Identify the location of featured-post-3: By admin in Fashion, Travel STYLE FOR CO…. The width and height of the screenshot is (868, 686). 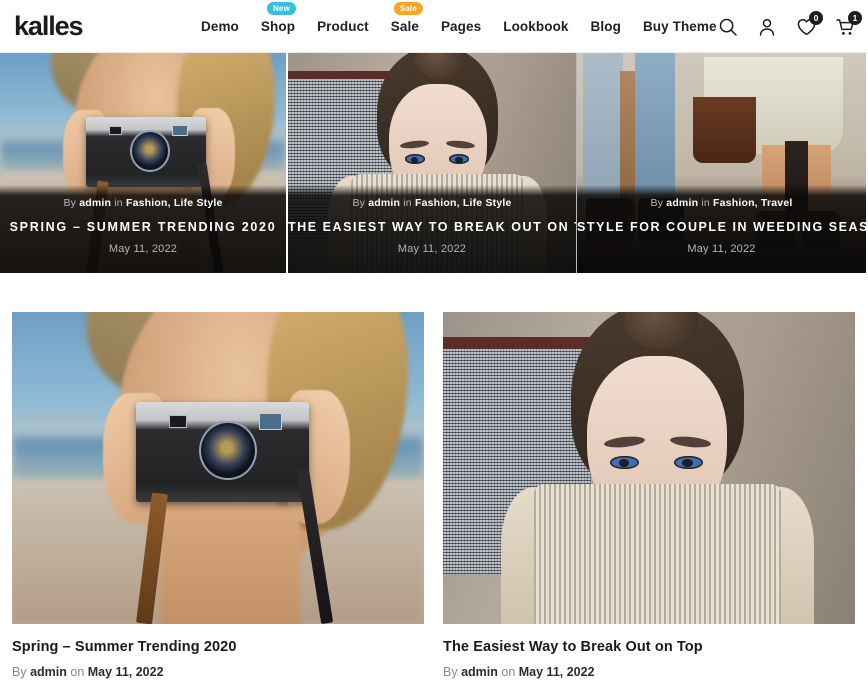
(721, 163).